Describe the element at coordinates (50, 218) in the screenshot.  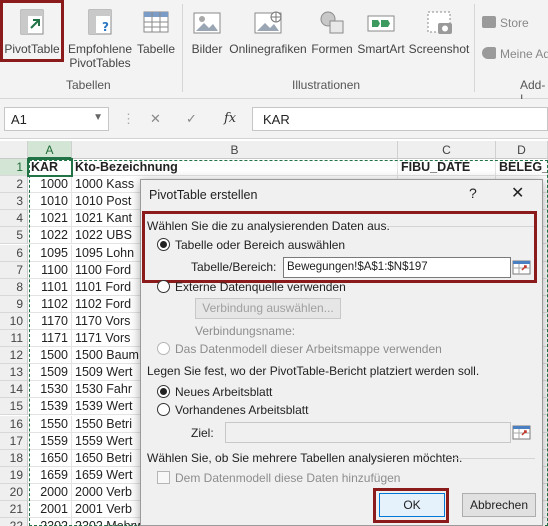
I see `table-cell: 1021` at that location.